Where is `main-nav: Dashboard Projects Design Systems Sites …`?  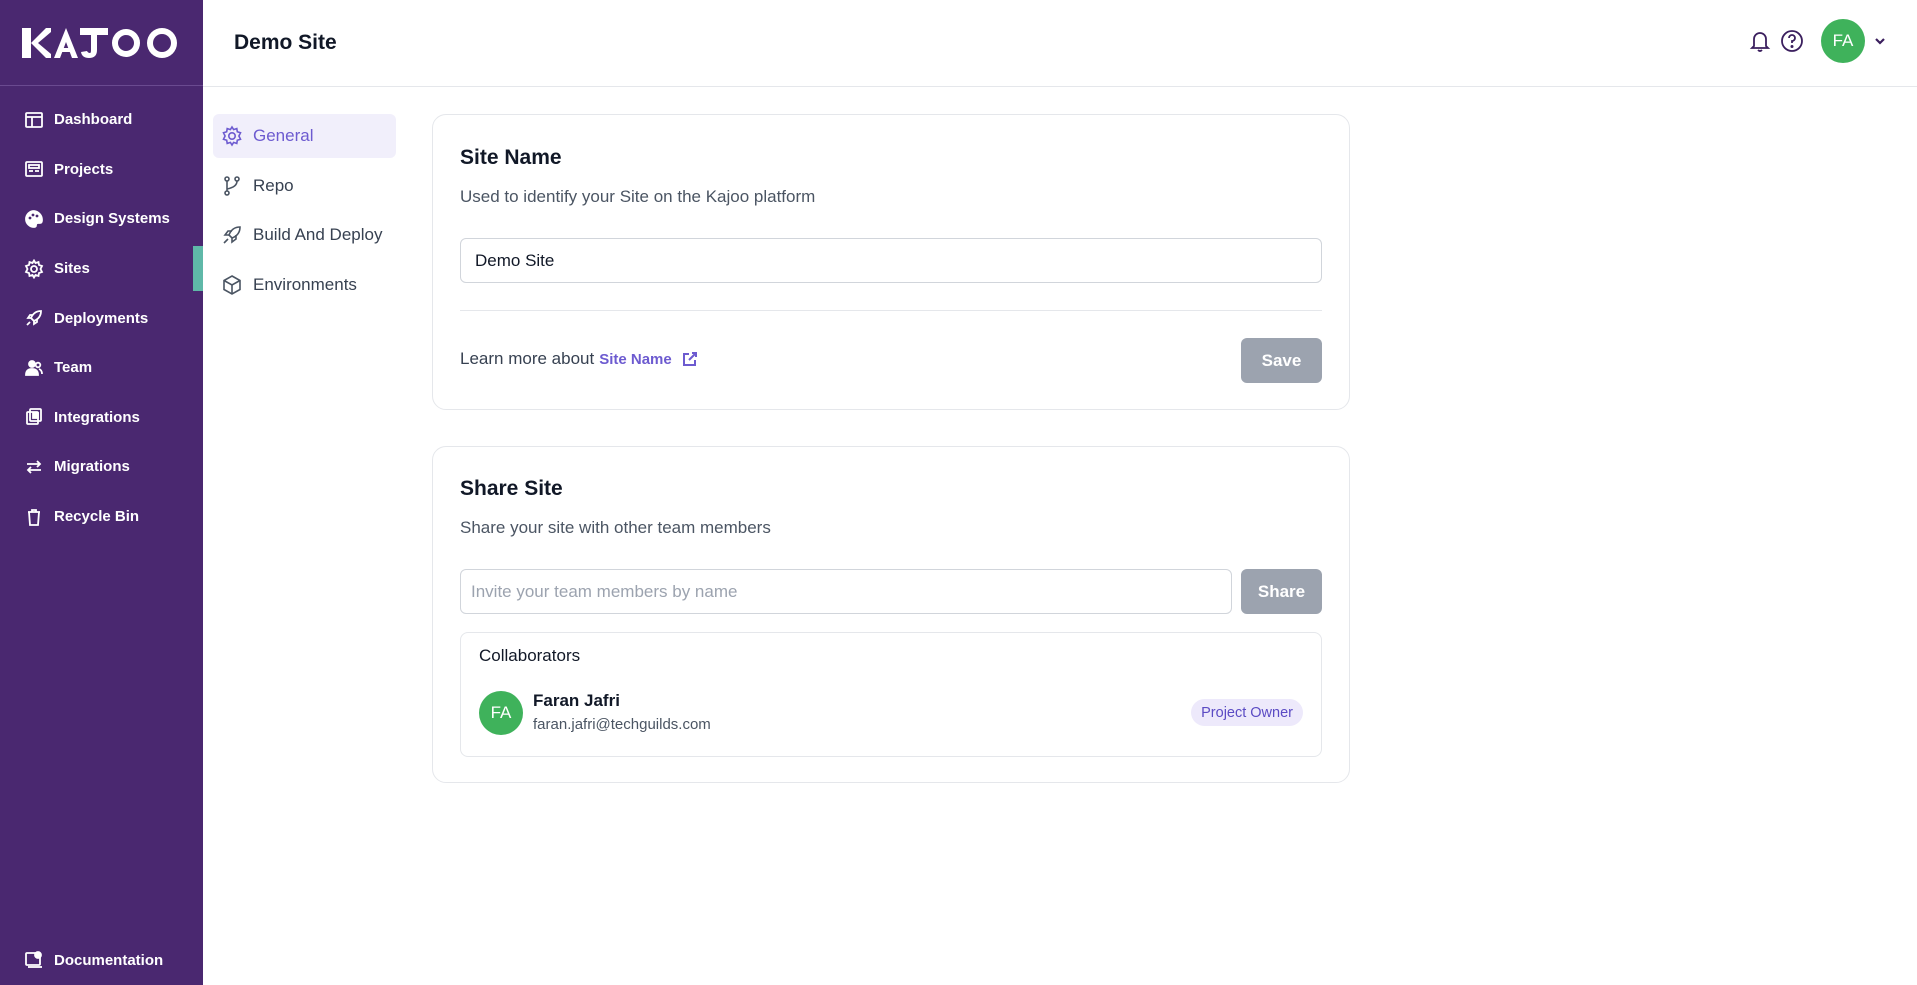 main-nav: Dashboard Projects Design Systems Sites … is located at coordinates (101, 313).